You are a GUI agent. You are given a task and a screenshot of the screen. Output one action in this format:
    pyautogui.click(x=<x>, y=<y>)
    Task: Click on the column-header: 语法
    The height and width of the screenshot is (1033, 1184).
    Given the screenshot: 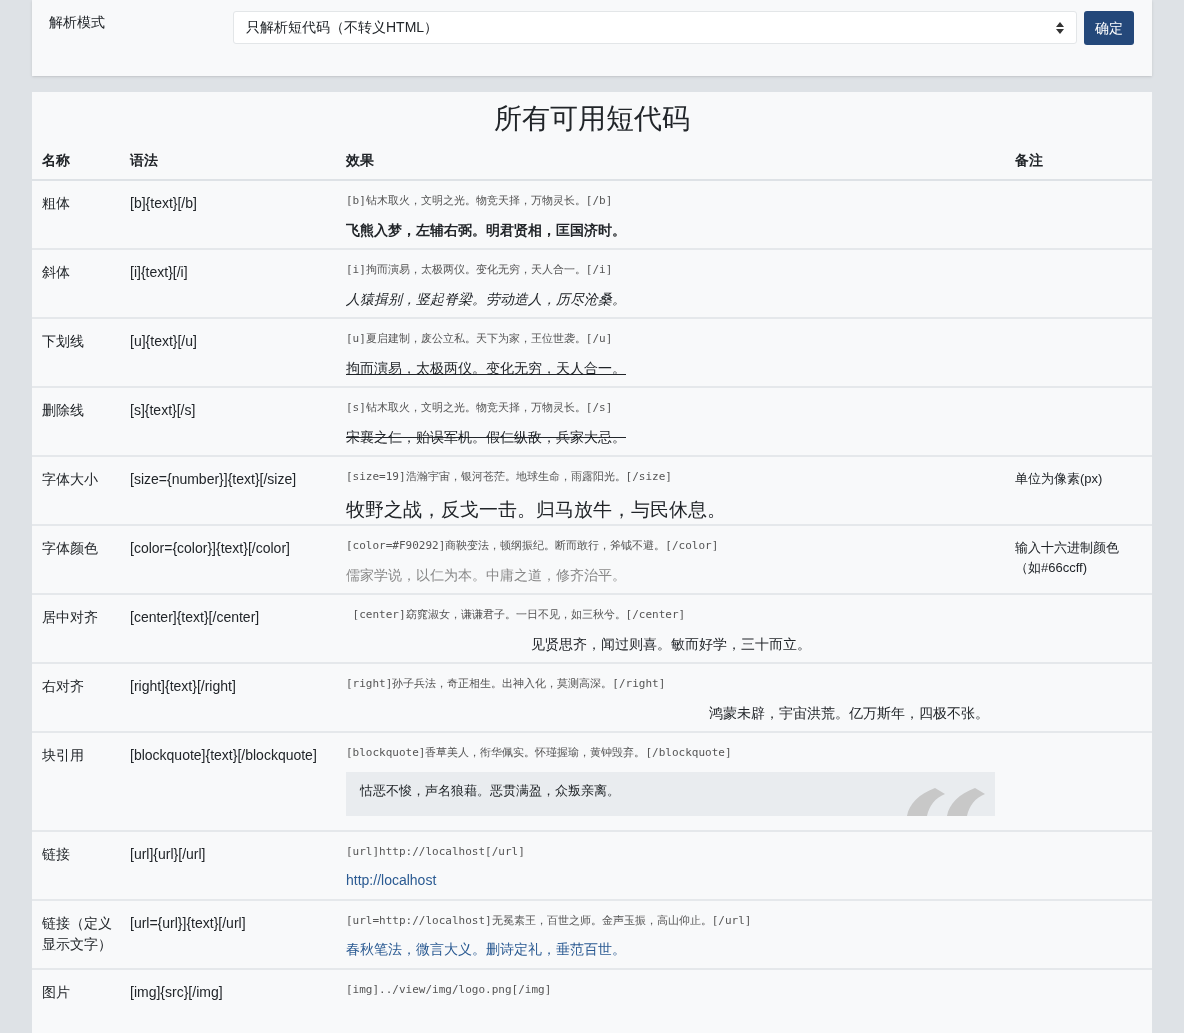 What is the action you would take?
    pyautogui.click(x=144, y=159)
    